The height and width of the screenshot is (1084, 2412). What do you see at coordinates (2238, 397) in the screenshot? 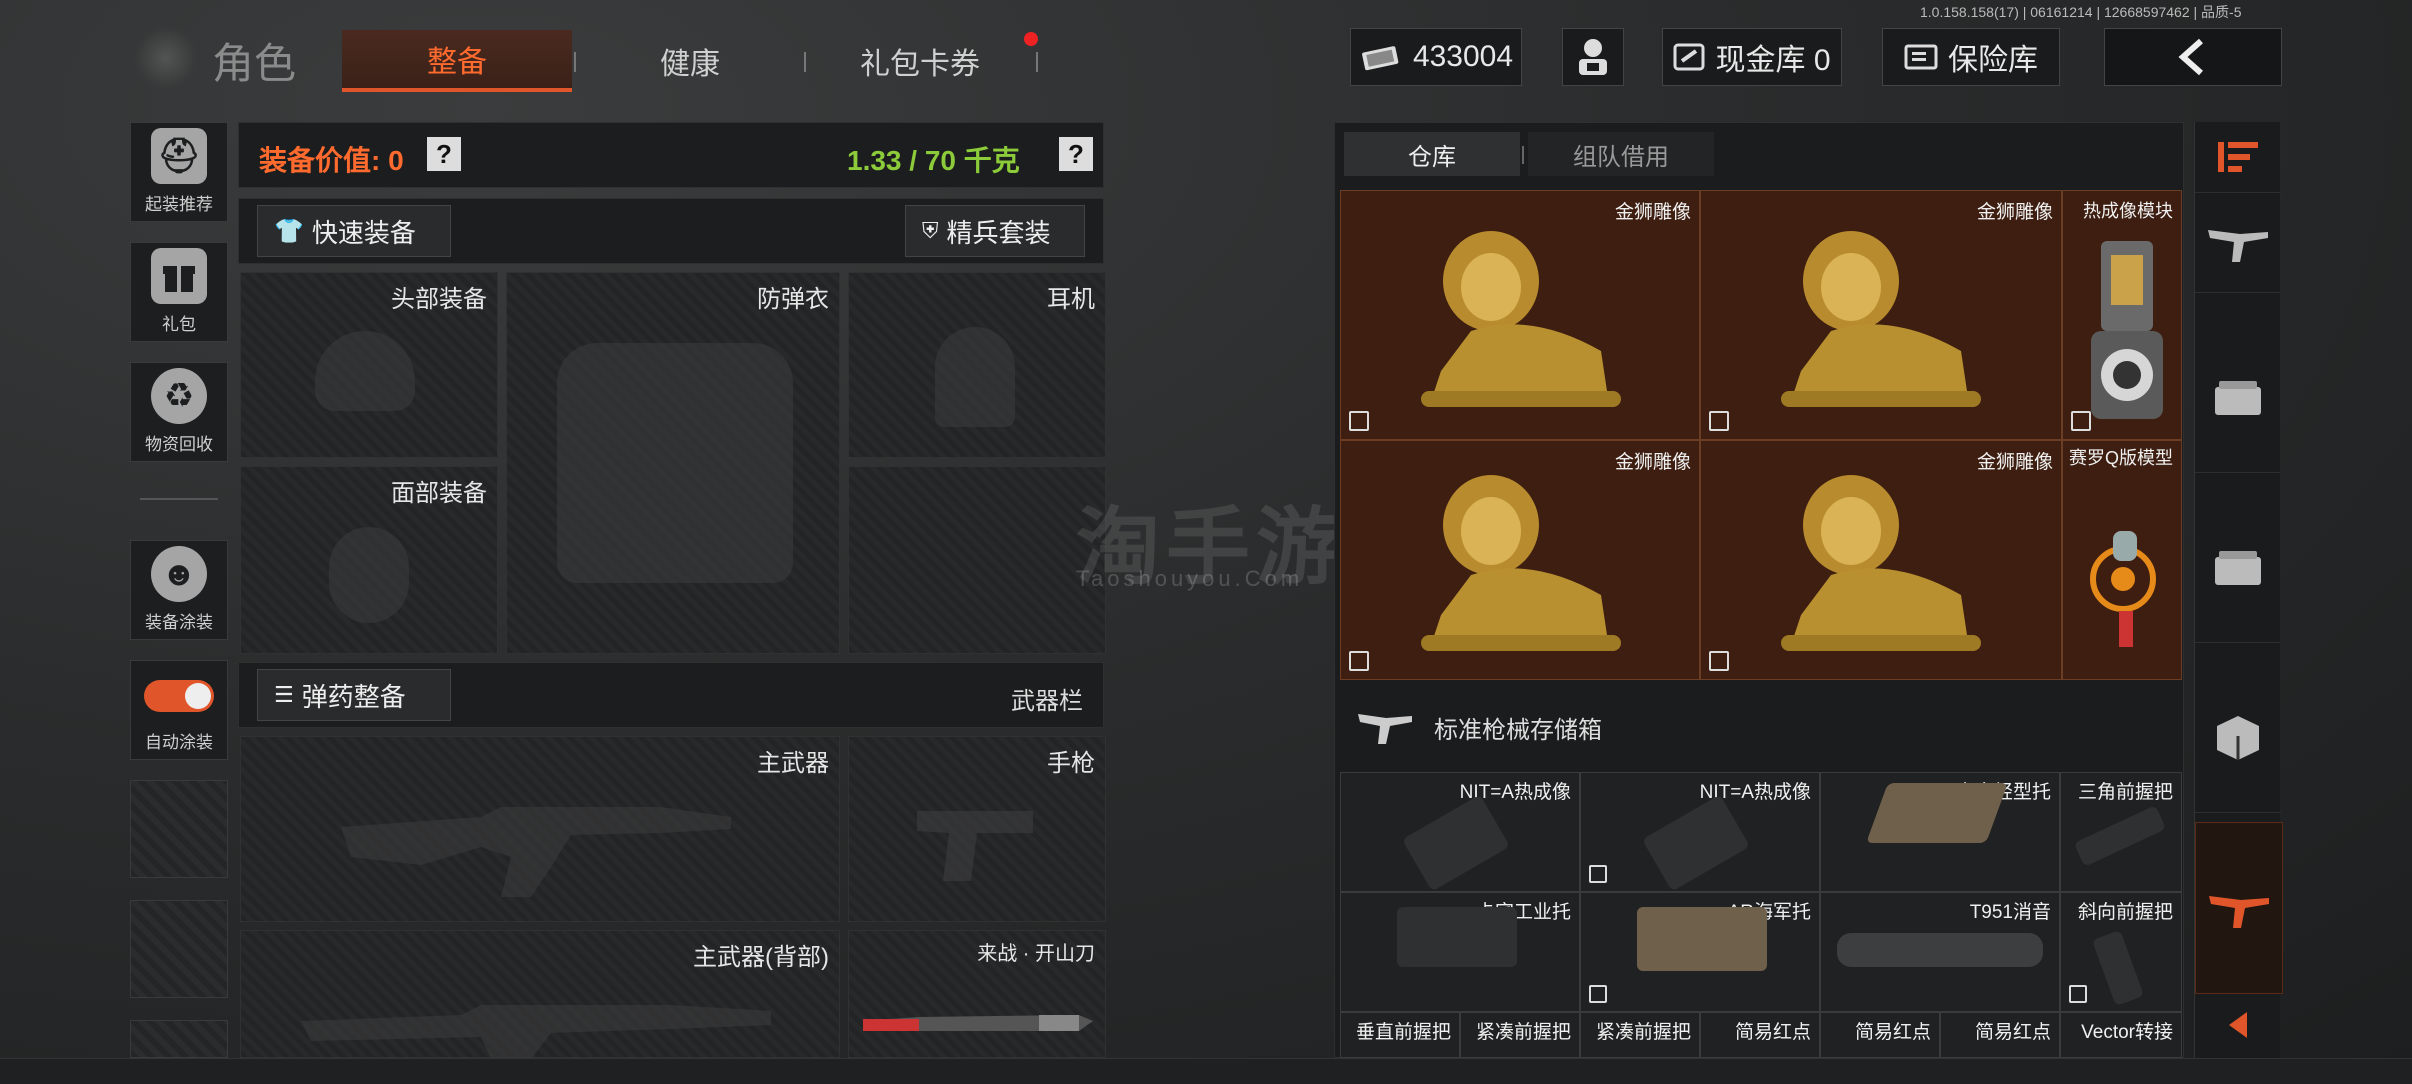
I see `category-storage-a` at bounding box center [2238, 397].